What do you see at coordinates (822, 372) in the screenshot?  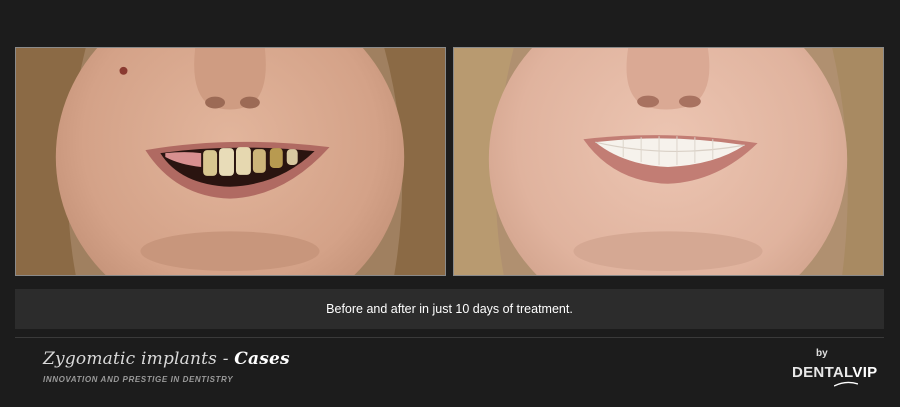 I see `logo-dental: DENTAL` at bounding box center [822, 372].